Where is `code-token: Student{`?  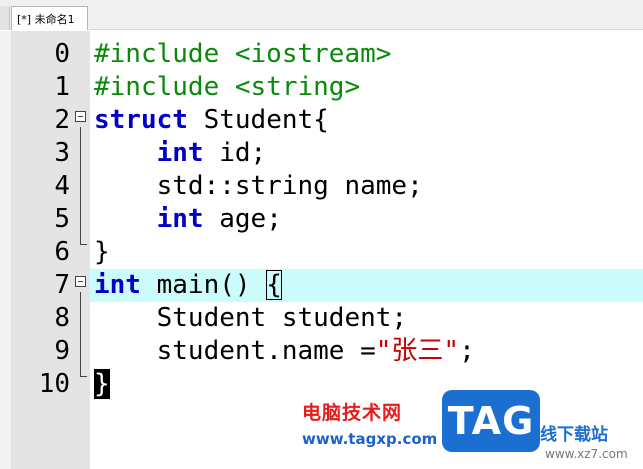 code-token: Student{ is located at coordinates (258, 120).